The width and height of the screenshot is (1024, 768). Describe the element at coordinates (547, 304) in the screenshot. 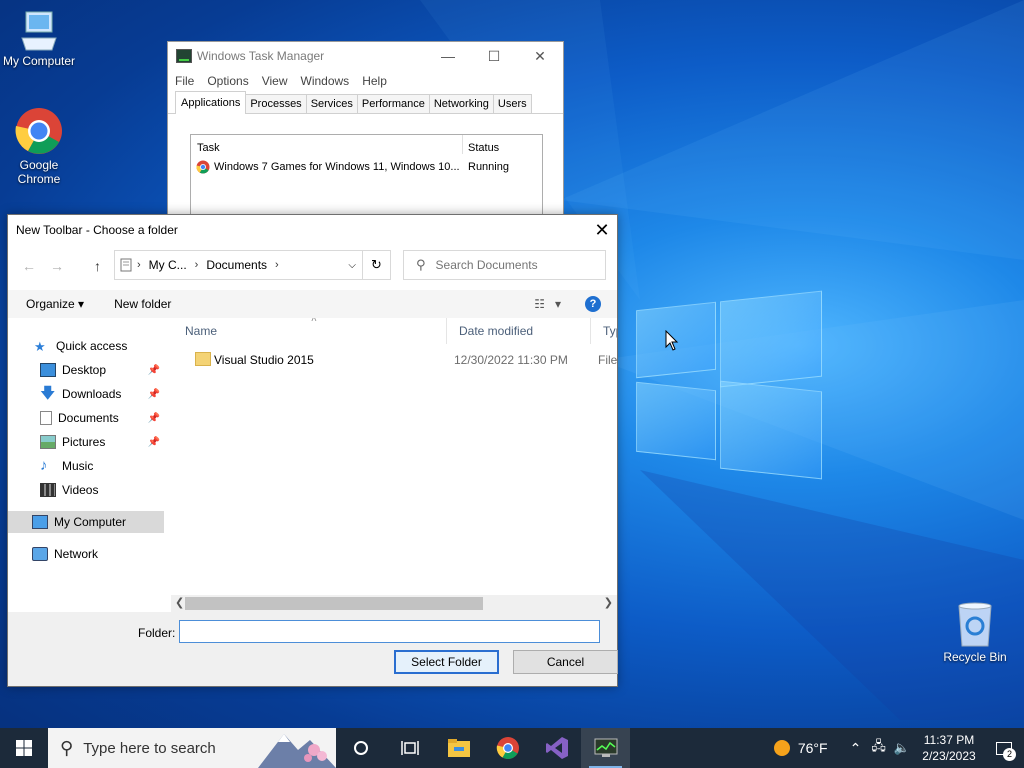

I see `view-options-icon: ☷ ▾` at that location.